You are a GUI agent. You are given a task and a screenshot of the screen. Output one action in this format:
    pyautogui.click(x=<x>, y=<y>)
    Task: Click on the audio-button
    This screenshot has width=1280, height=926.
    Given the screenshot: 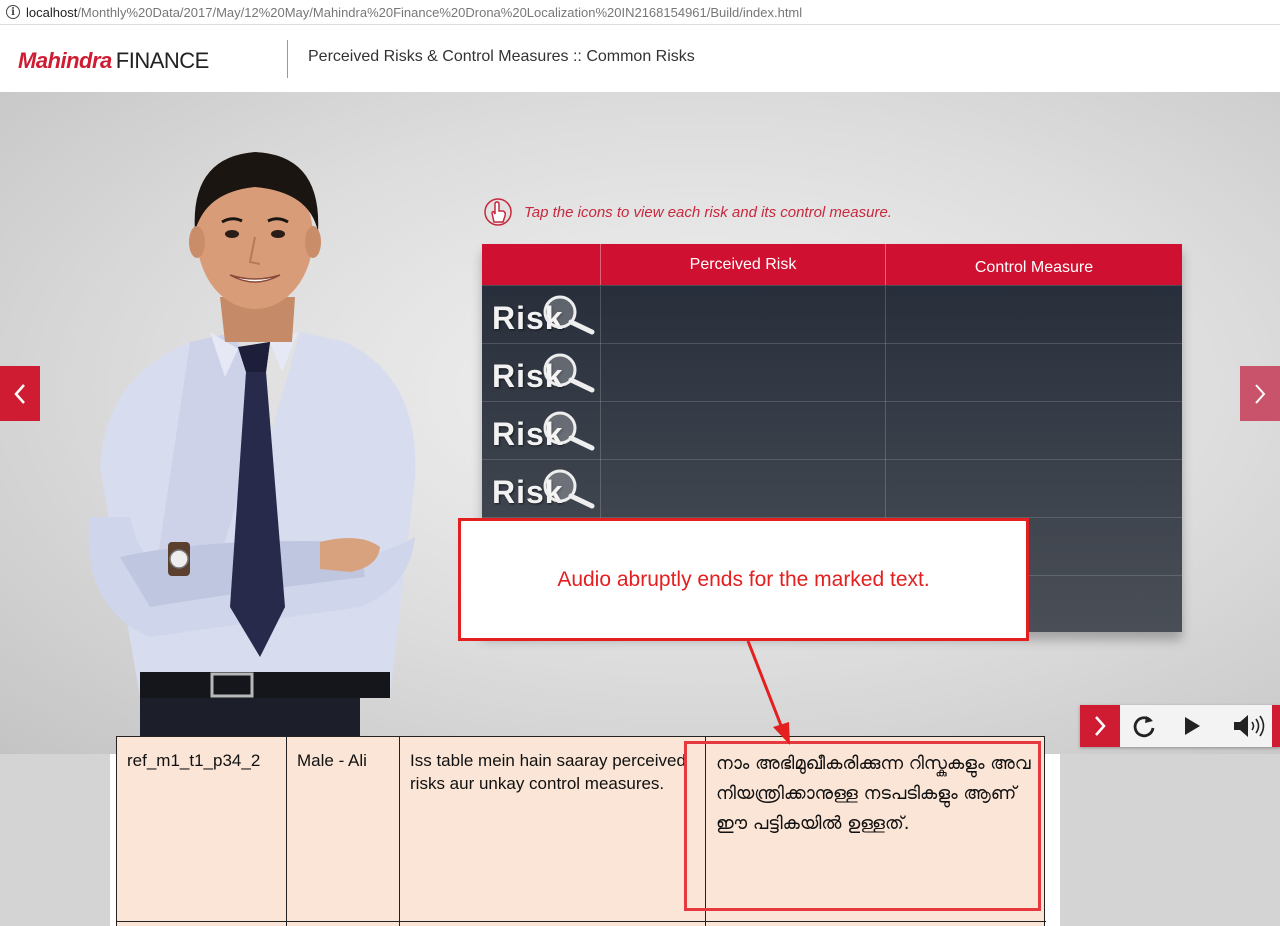 What is the action you would take?
    pyautogui.click(x=1249, y=726)
    